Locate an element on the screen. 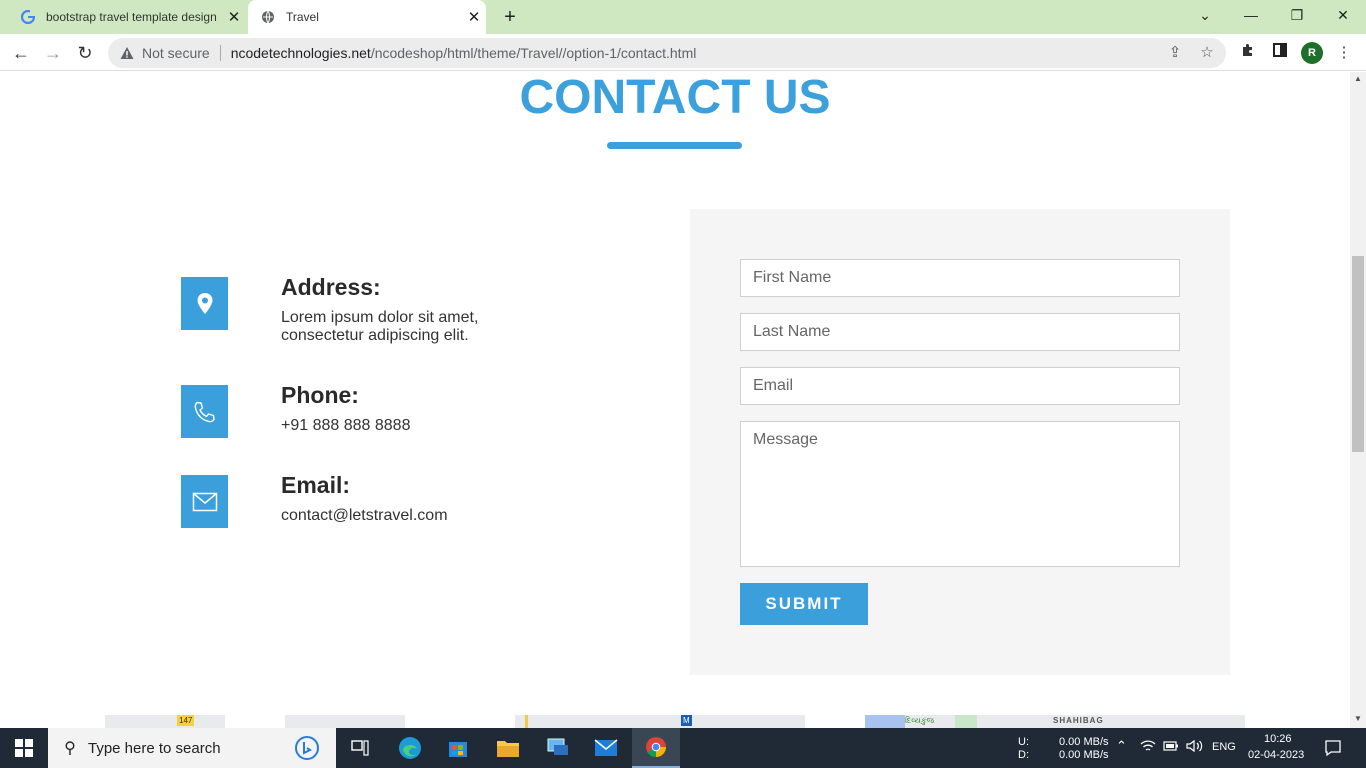  bookmark-star-icon: ☆ is located at coordinates (1207, 53).